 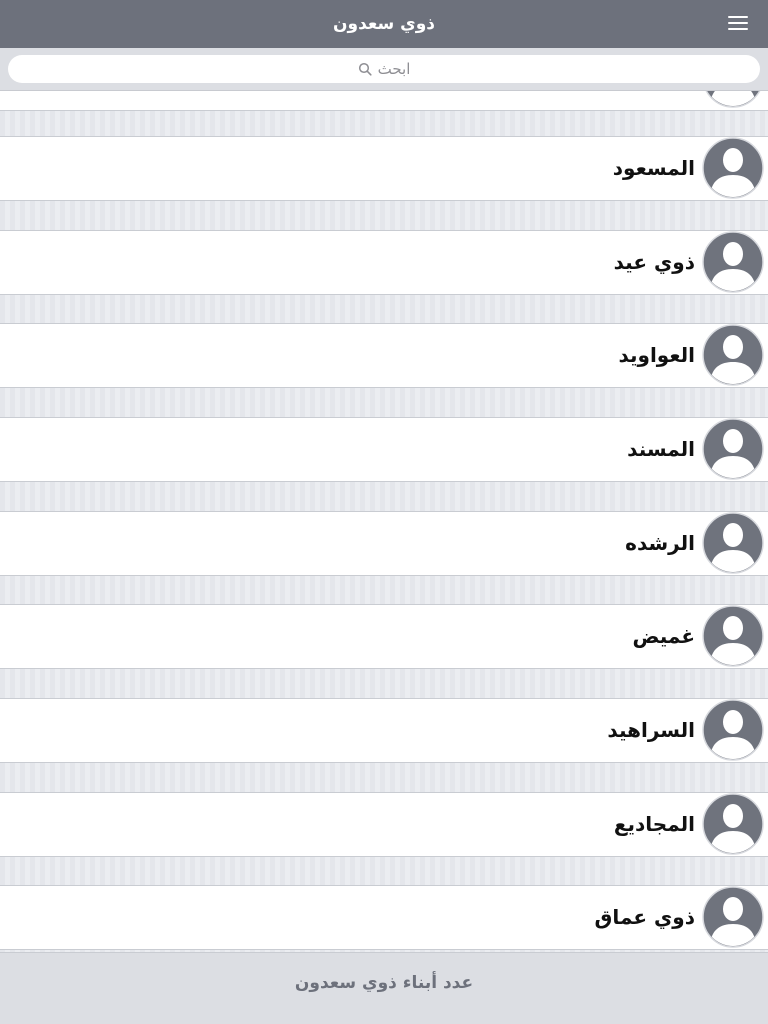 I want to click on footer-bar: عدد أبناء ذوي سعدون, so click(x=384, y=988).